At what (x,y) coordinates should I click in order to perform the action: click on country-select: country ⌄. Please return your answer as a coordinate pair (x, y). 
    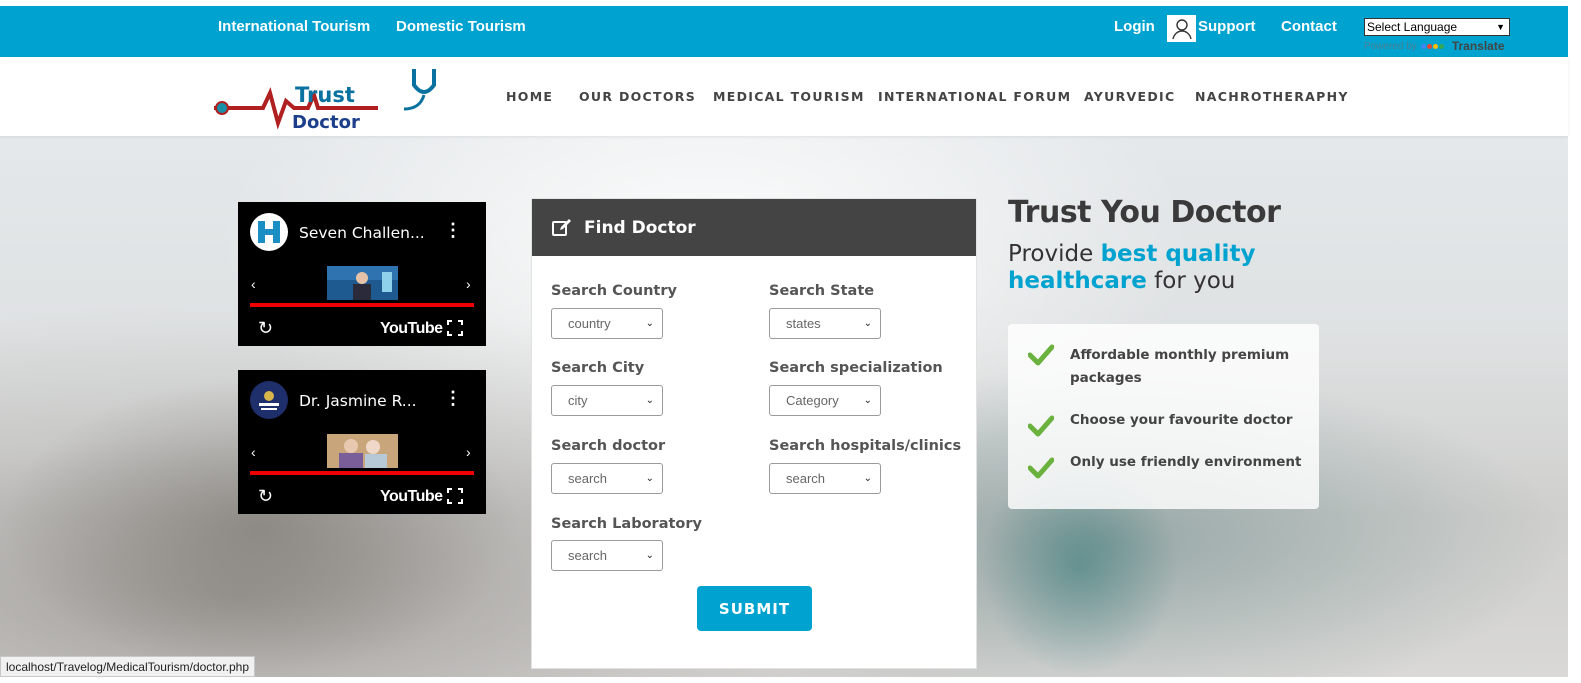
    Looking at the image, I should click on (607, 323).